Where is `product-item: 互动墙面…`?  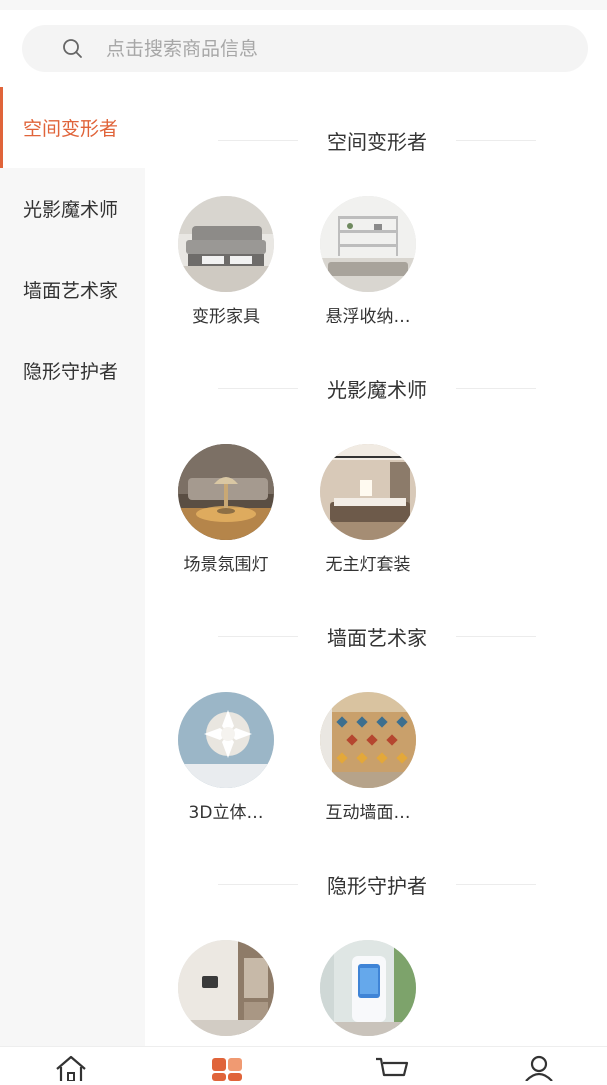 product-item: 互动墙面… is located at coordinates (368, 757).